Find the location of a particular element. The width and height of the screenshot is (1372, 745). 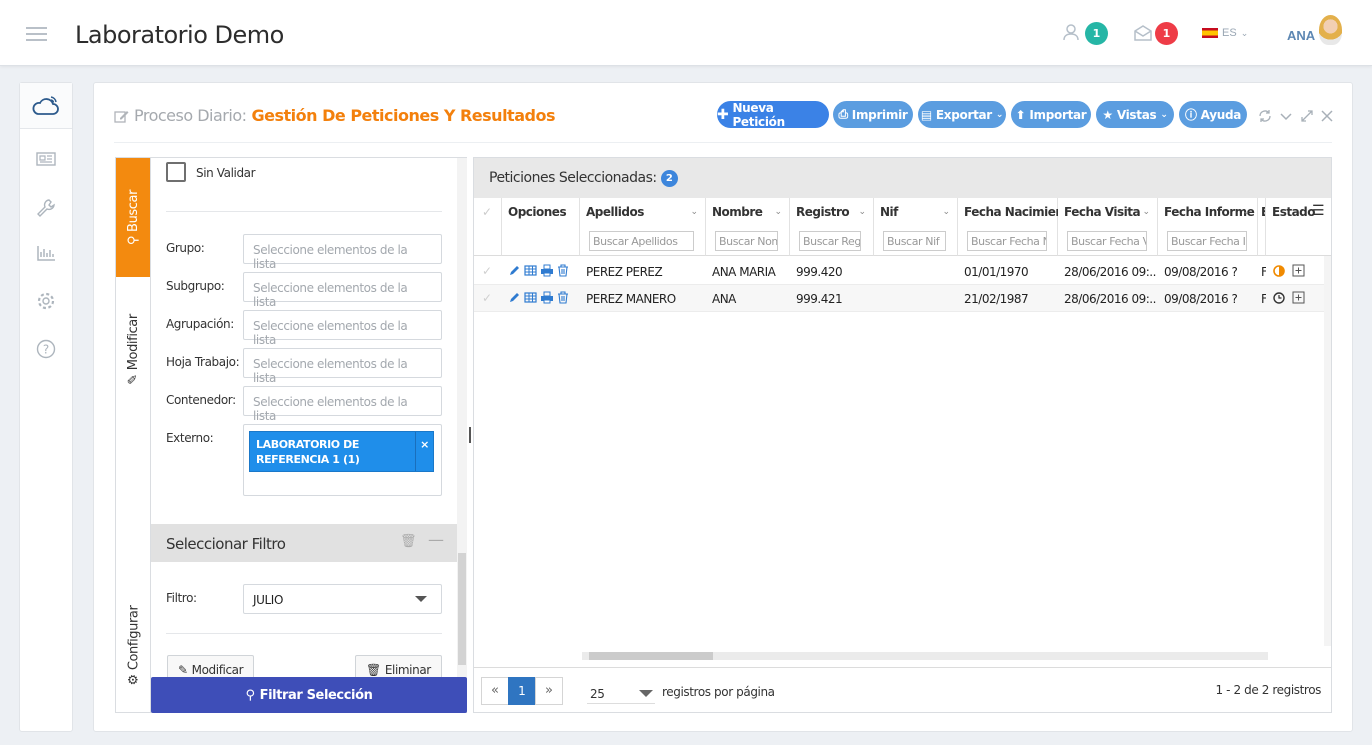

grupo-select: Seleccione elementos de la lista is located at coordinates (342, 252).